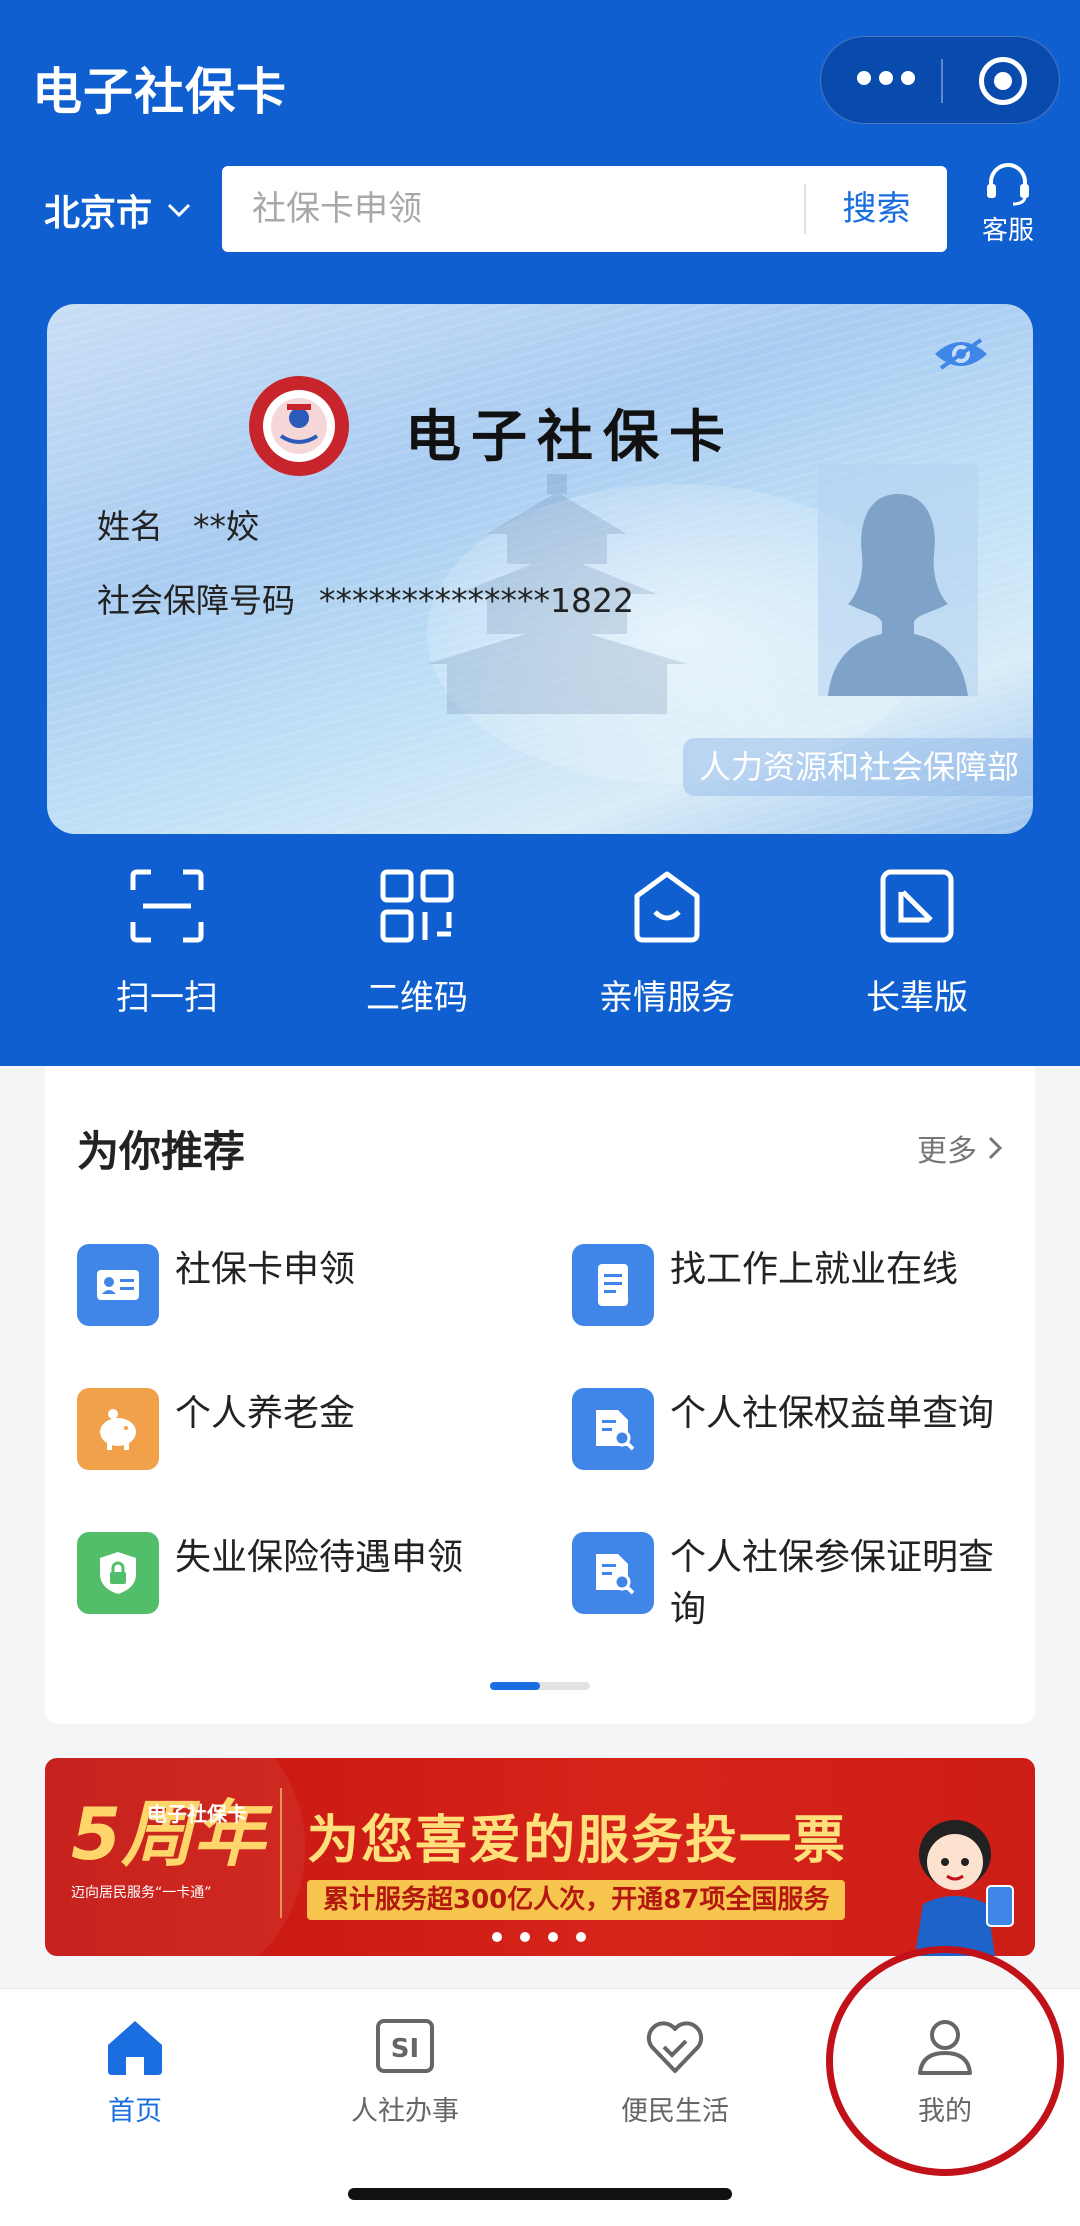 The width and height of the screenshot is (1080, 2226). I want to click on search-bar: 搜索, so click(584, 209).